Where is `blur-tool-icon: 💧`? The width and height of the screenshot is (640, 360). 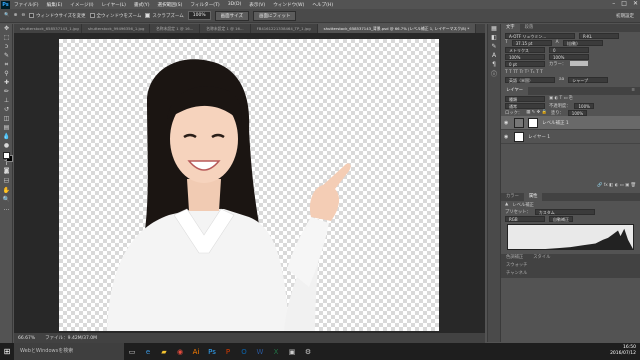 blur-tool-icon: 💧 is located at coordinates (6, 136).